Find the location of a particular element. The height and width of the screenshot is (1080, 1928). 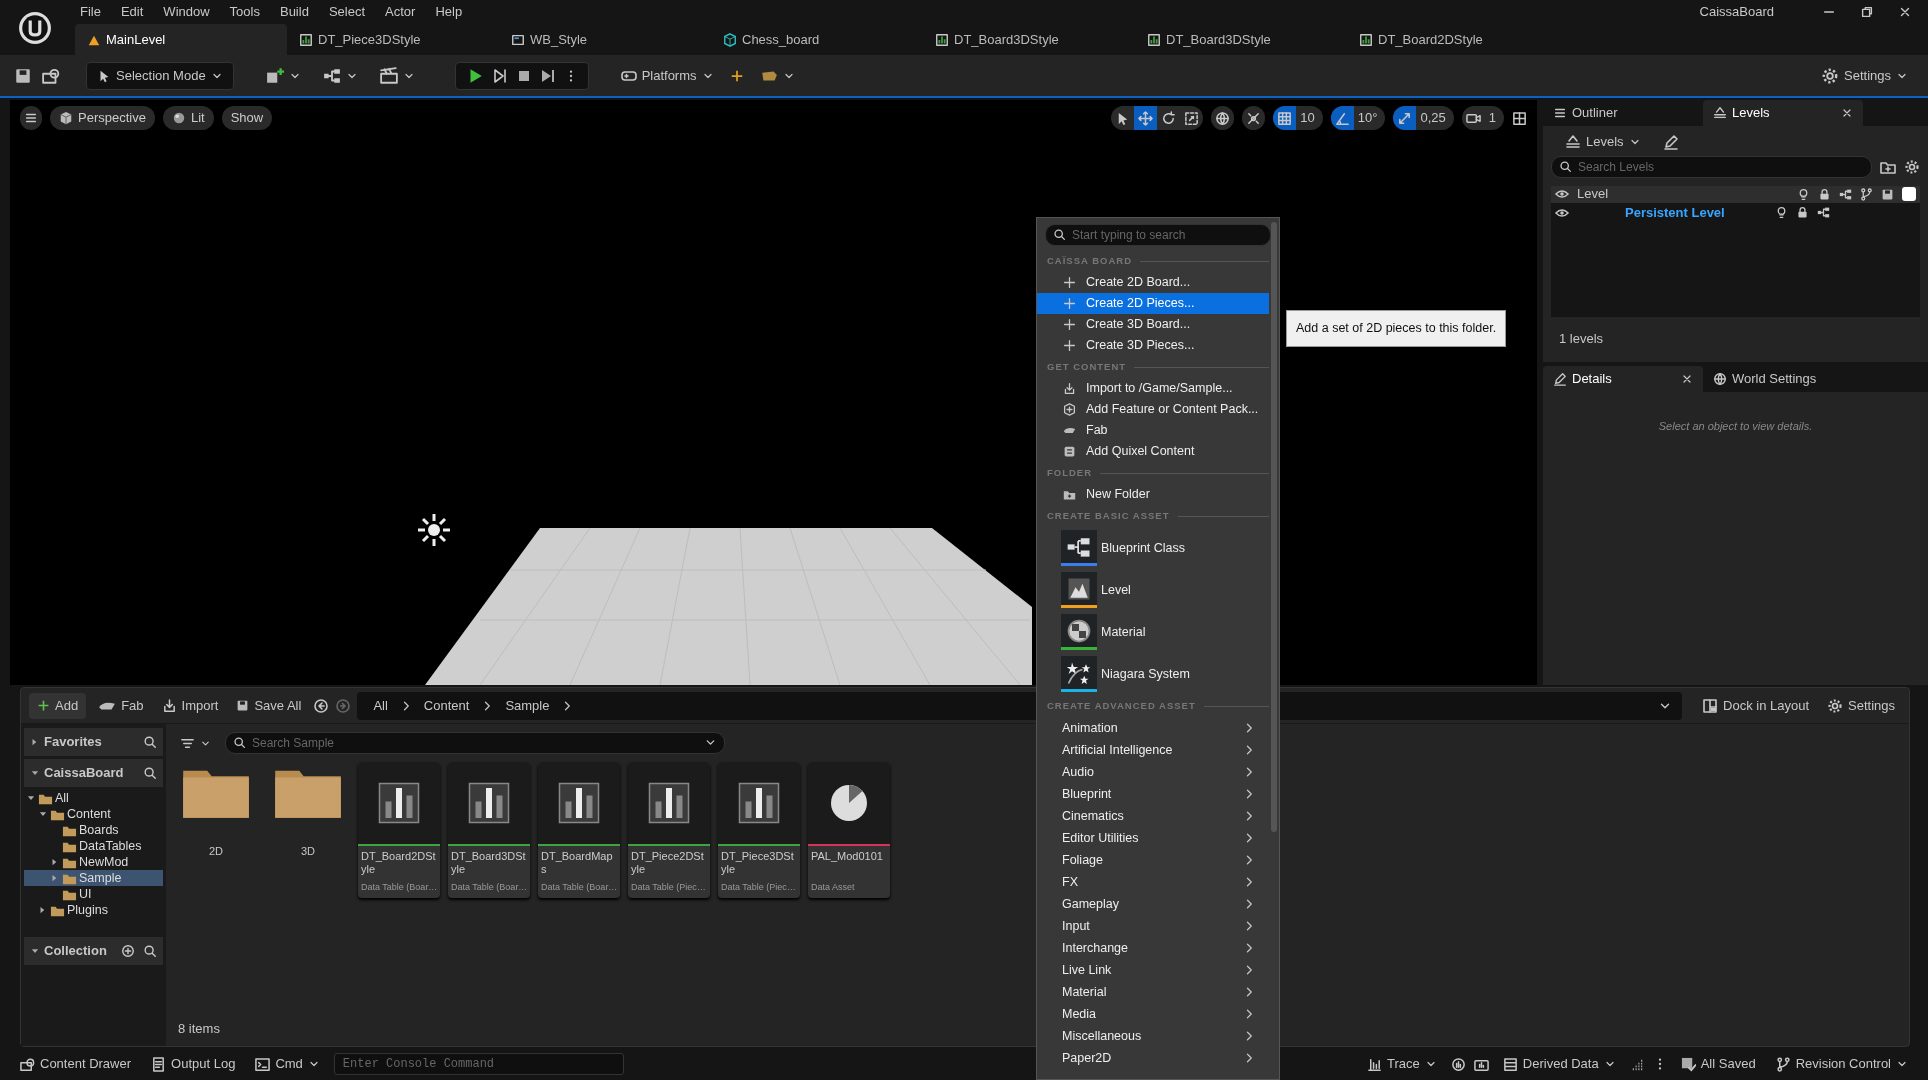

derived-data-dropdown: Derived Data is located at coordinates (1559, 1064).